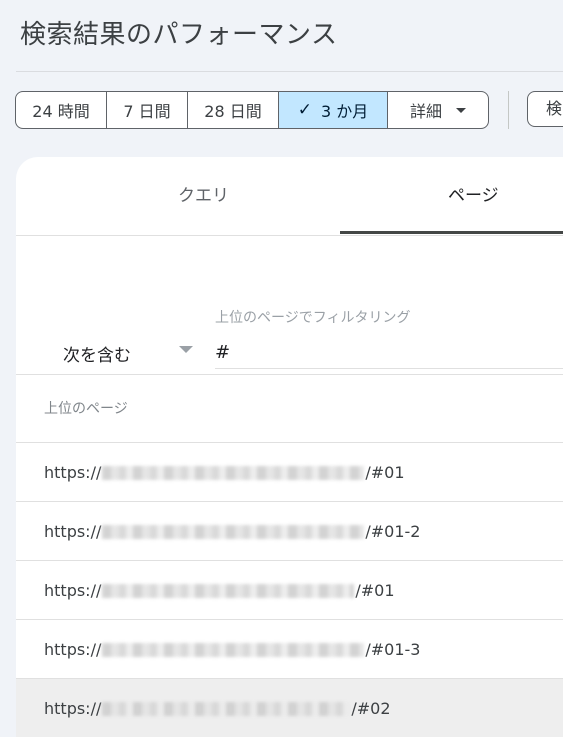  What do you see at coordinates (371, 708) in the screenshot?
I see `url-suffix: /#02` at bounding box center [371, 708].